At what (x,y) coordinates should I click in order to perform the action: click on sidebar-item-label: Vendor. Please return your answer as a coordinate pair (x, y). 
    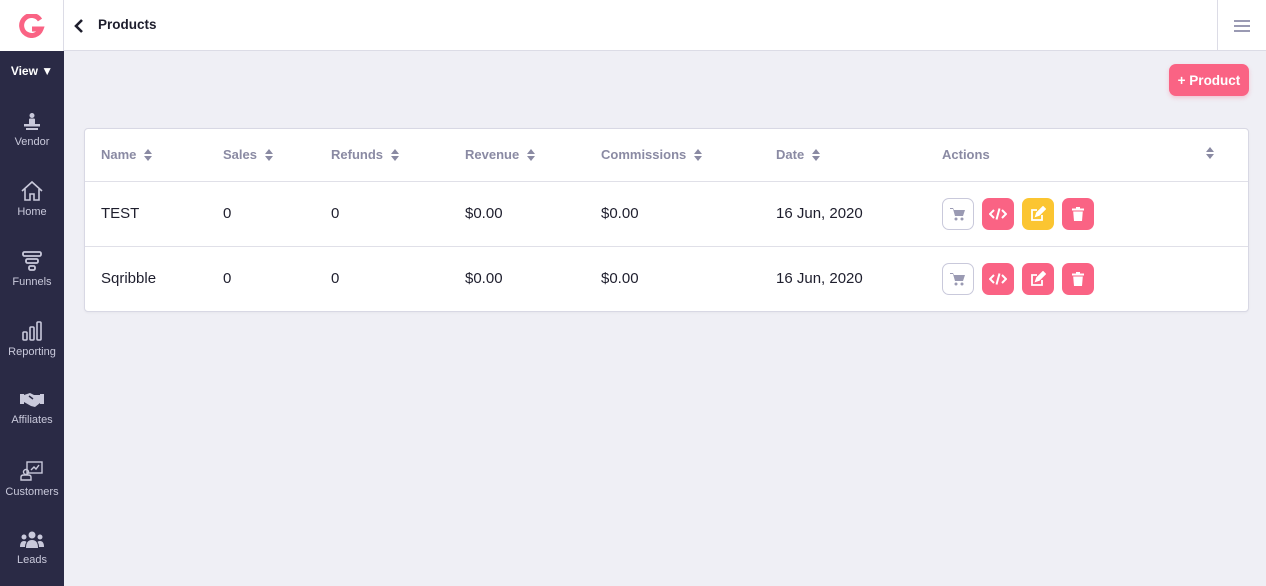
    Looking at the image, I should click on (32, 142).